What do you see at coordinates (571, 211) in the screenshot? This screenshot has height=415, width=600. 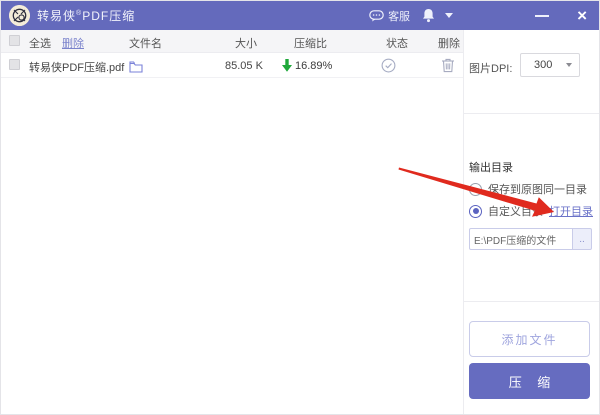 I see `open-directory-link: 打开目录` at bounding box center [571, 211].